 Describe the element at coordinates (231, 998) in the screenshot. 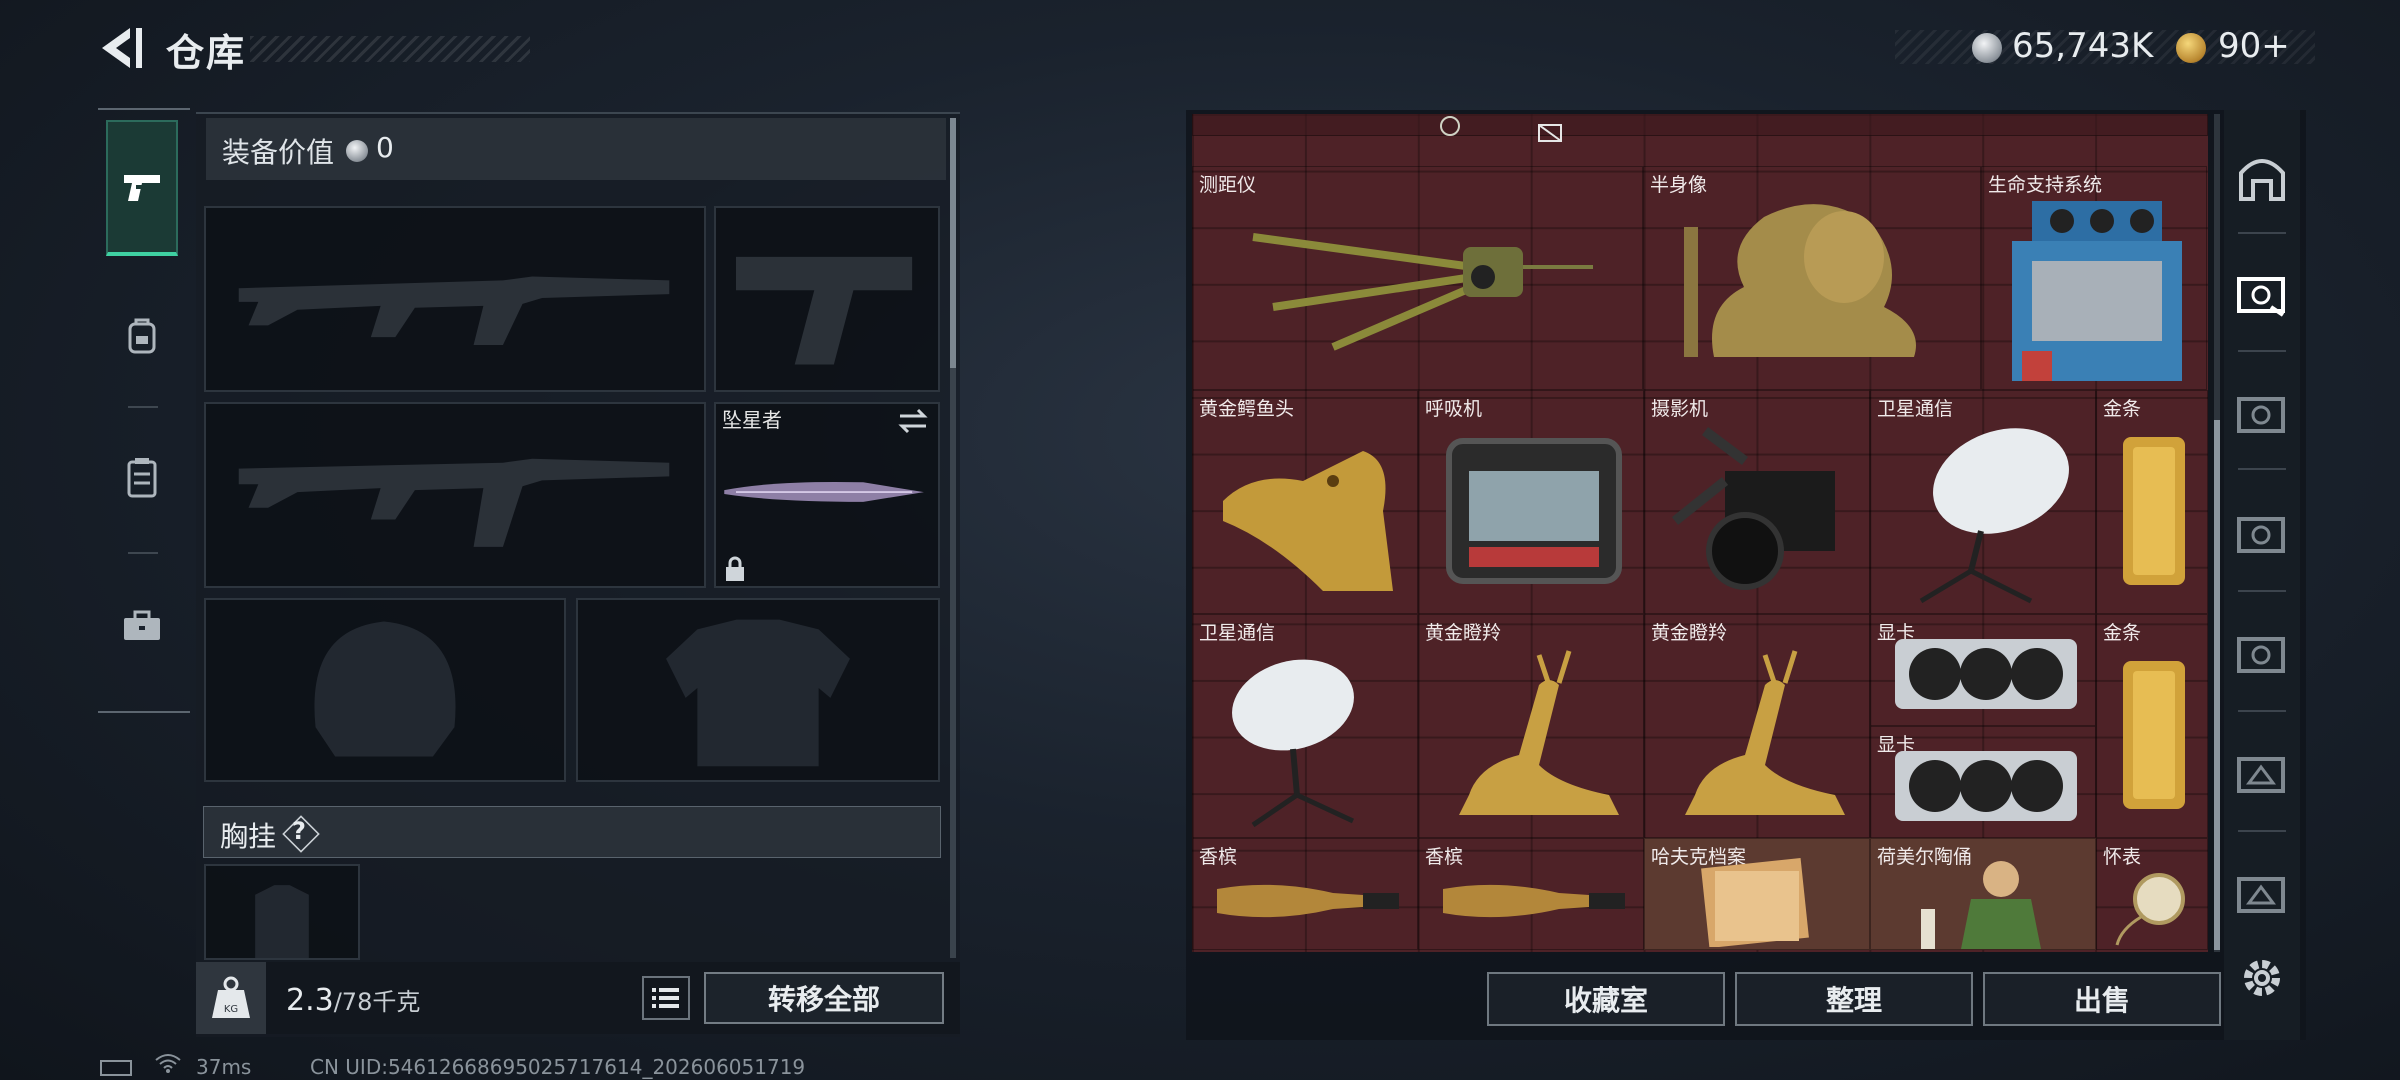

I see `weight-icon-box: KG` at that location.